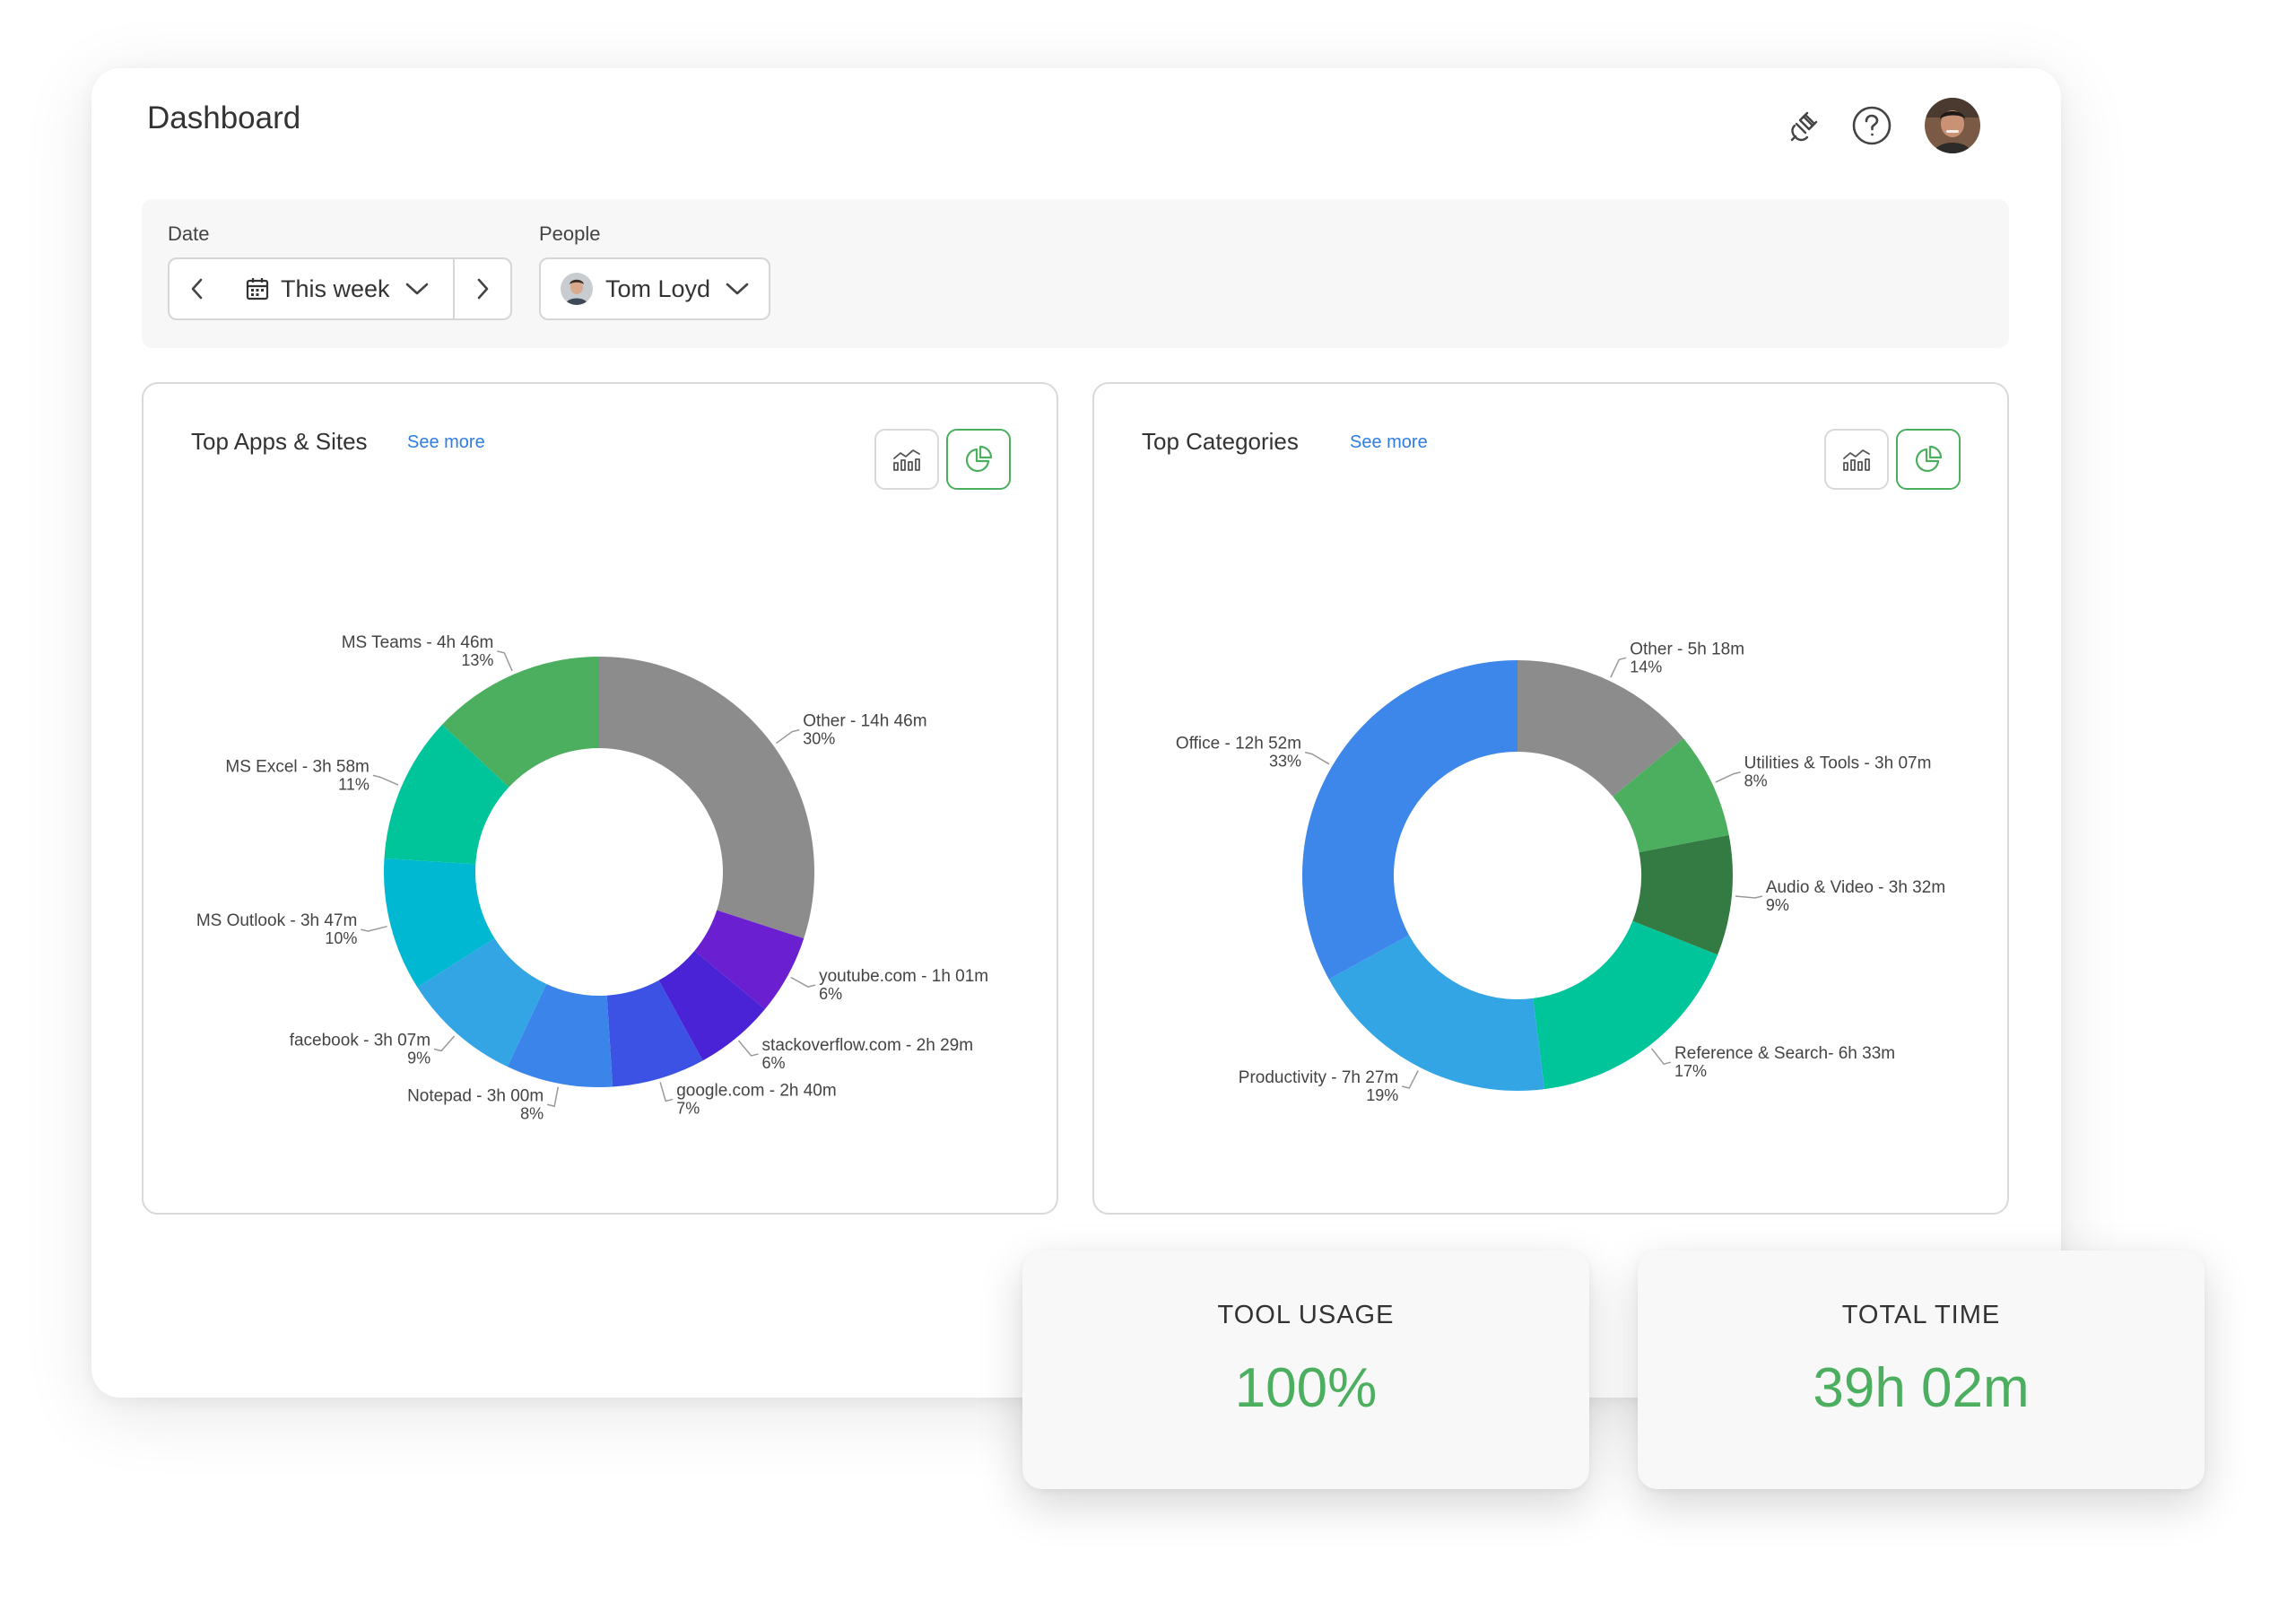 This screenshot has width=2296, height=1603. Describe the element at coordinates (1838, 764) in the screenshot. I see `slice-label: Utilities & Tools - 3h 07m` at that location.